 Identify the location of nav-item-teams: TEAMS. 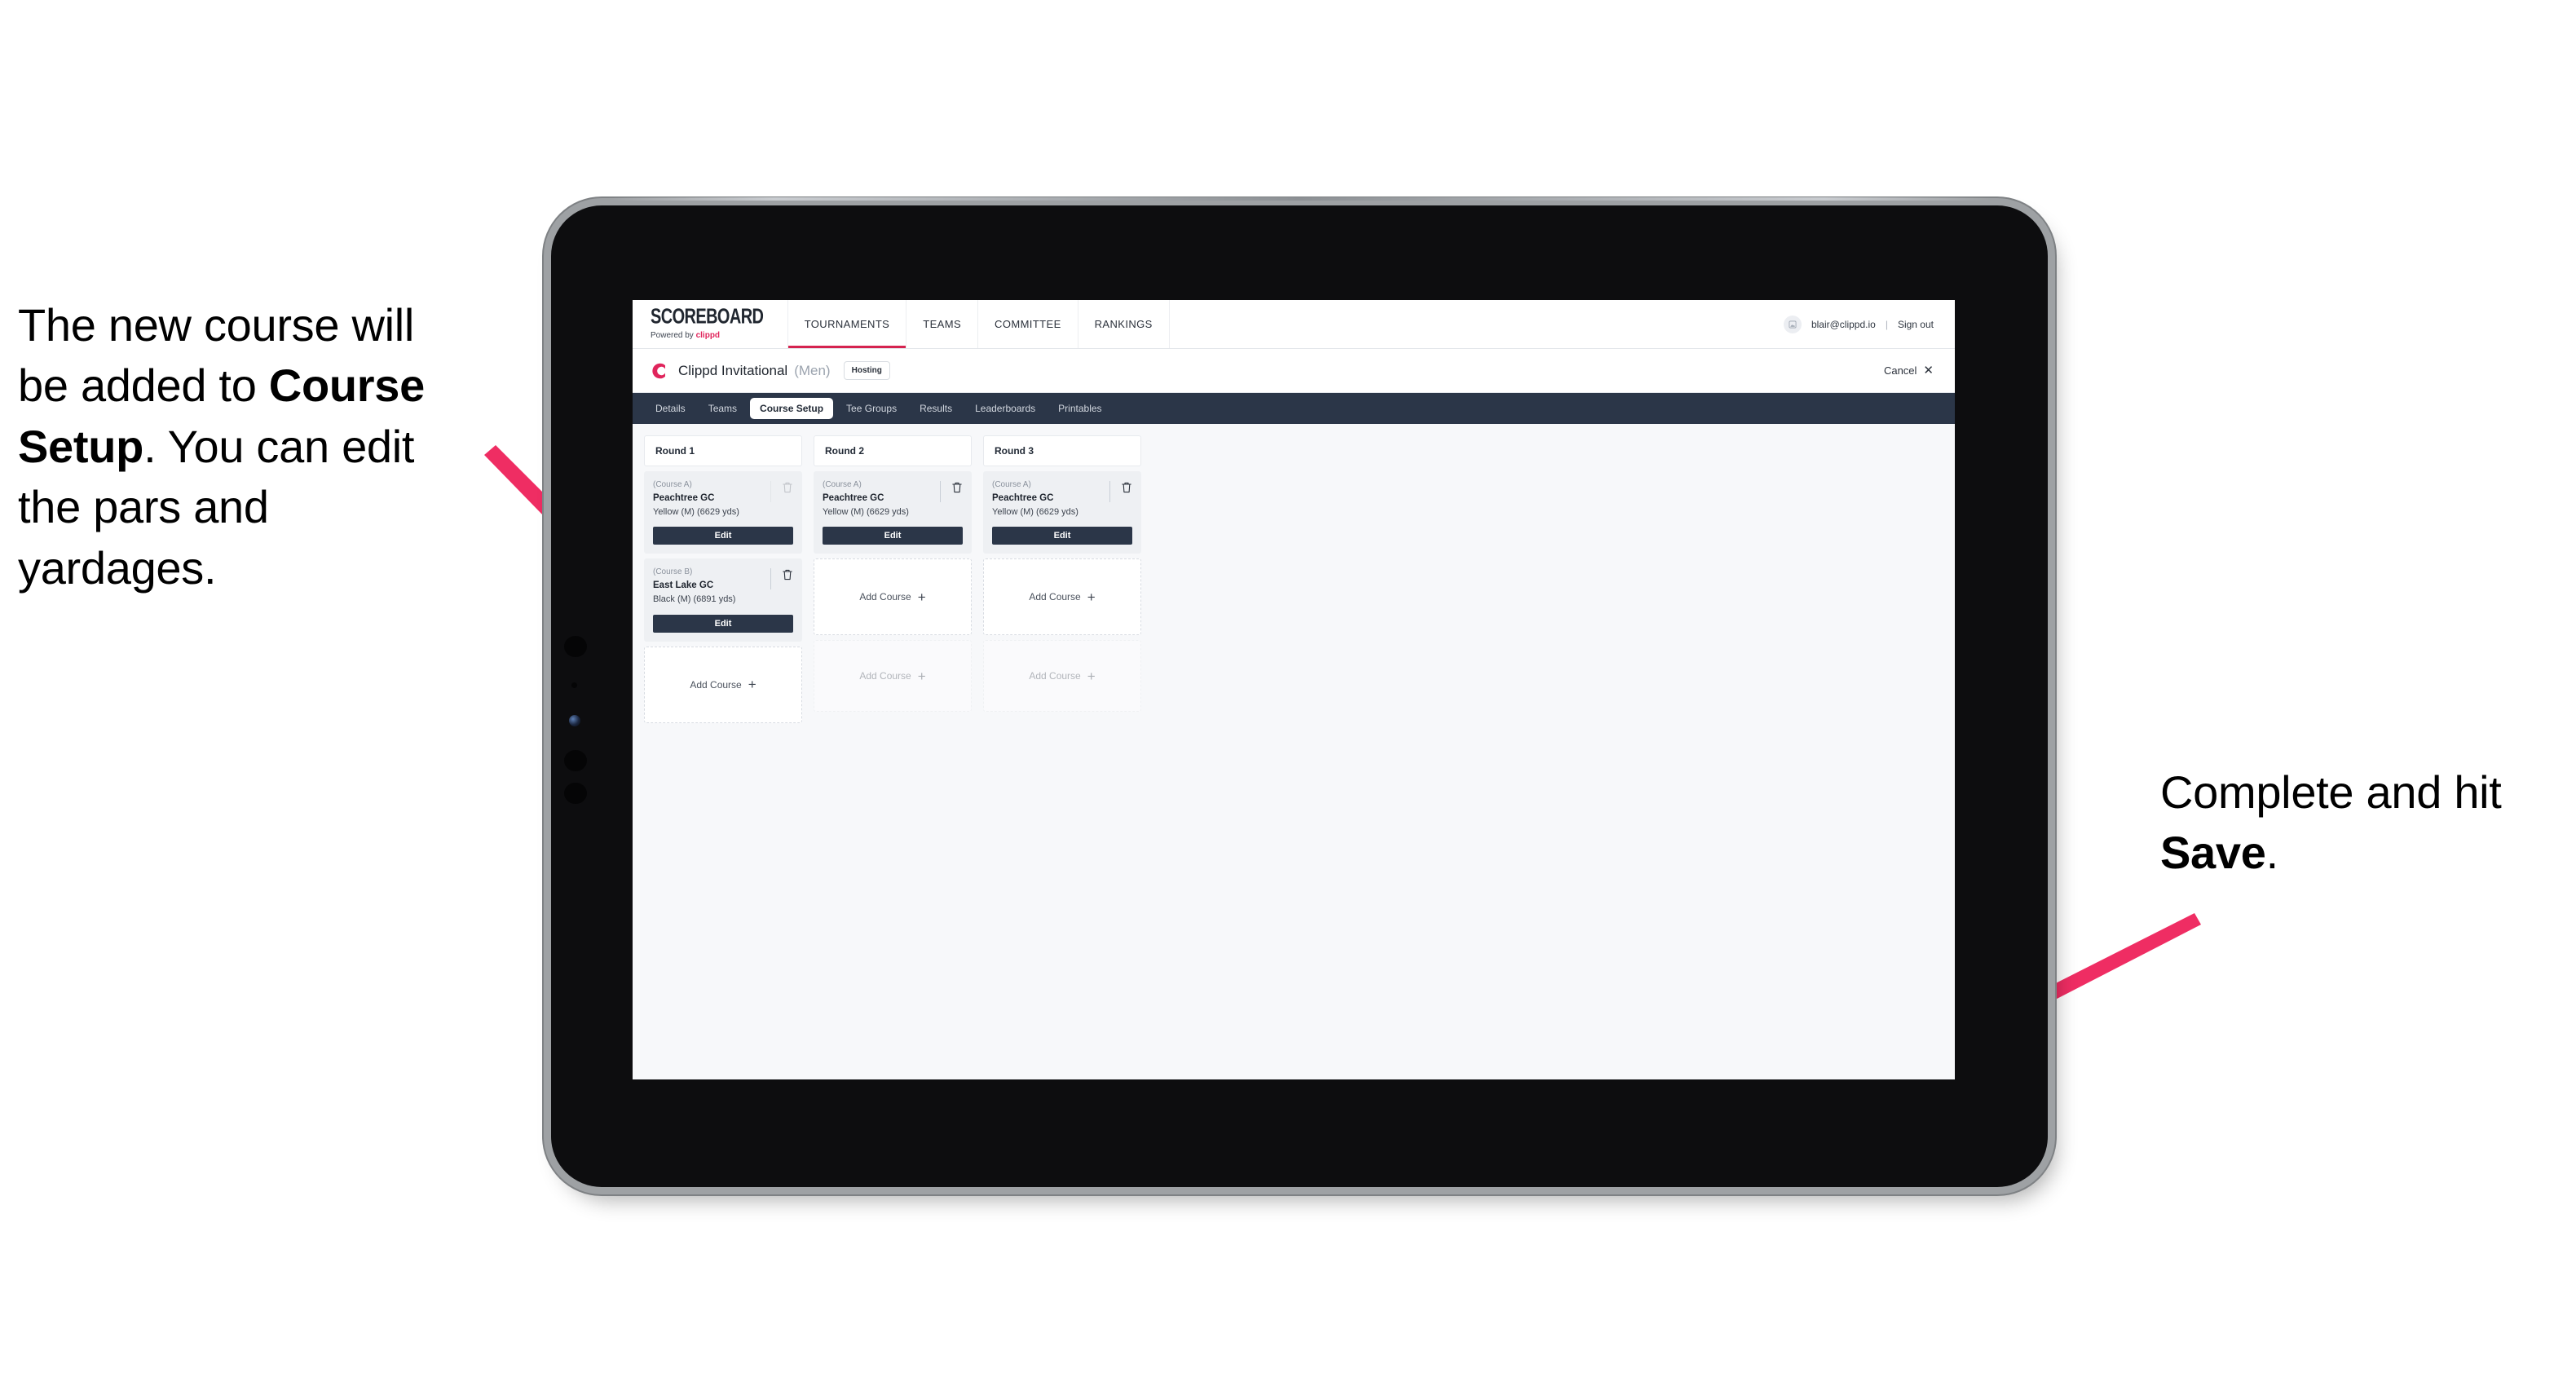
(941, 324).